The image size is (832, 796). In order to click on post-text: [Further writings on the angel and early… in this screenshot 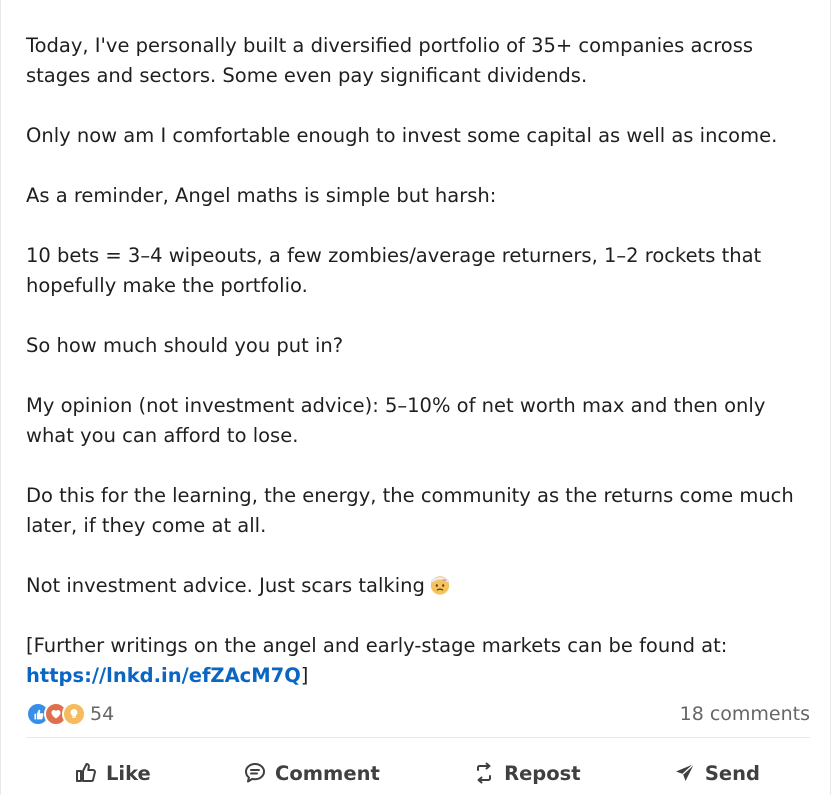, I will do `click(377, 645)`.